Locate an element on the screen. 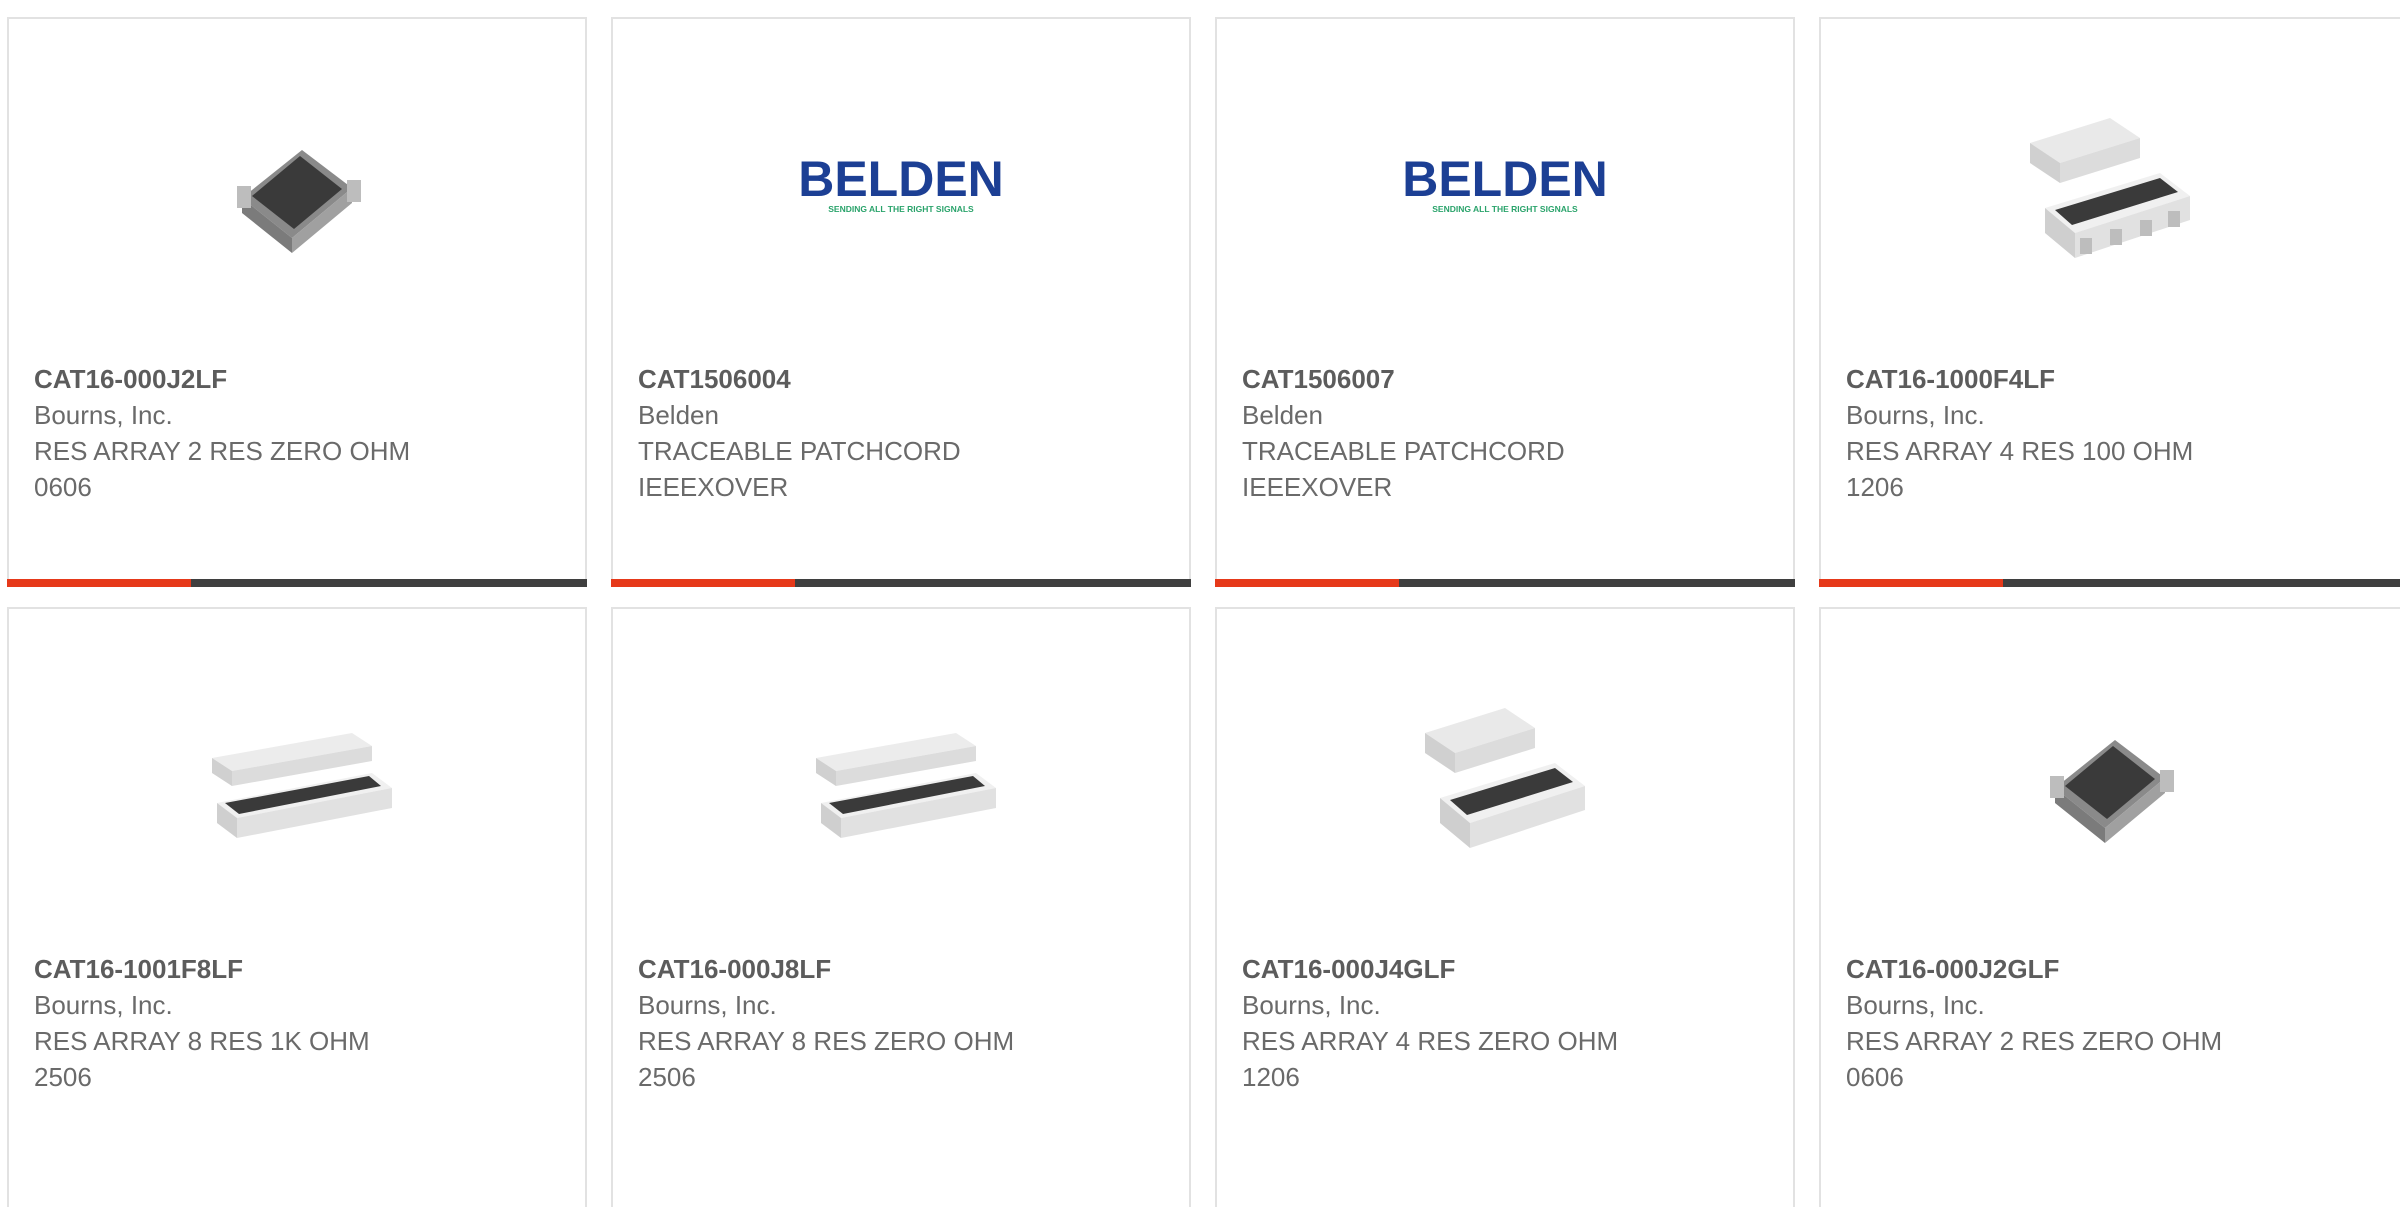  description: RES ARRAY 4 RES ZERO OHM 1206 is located at coordinates (1430, 1059).